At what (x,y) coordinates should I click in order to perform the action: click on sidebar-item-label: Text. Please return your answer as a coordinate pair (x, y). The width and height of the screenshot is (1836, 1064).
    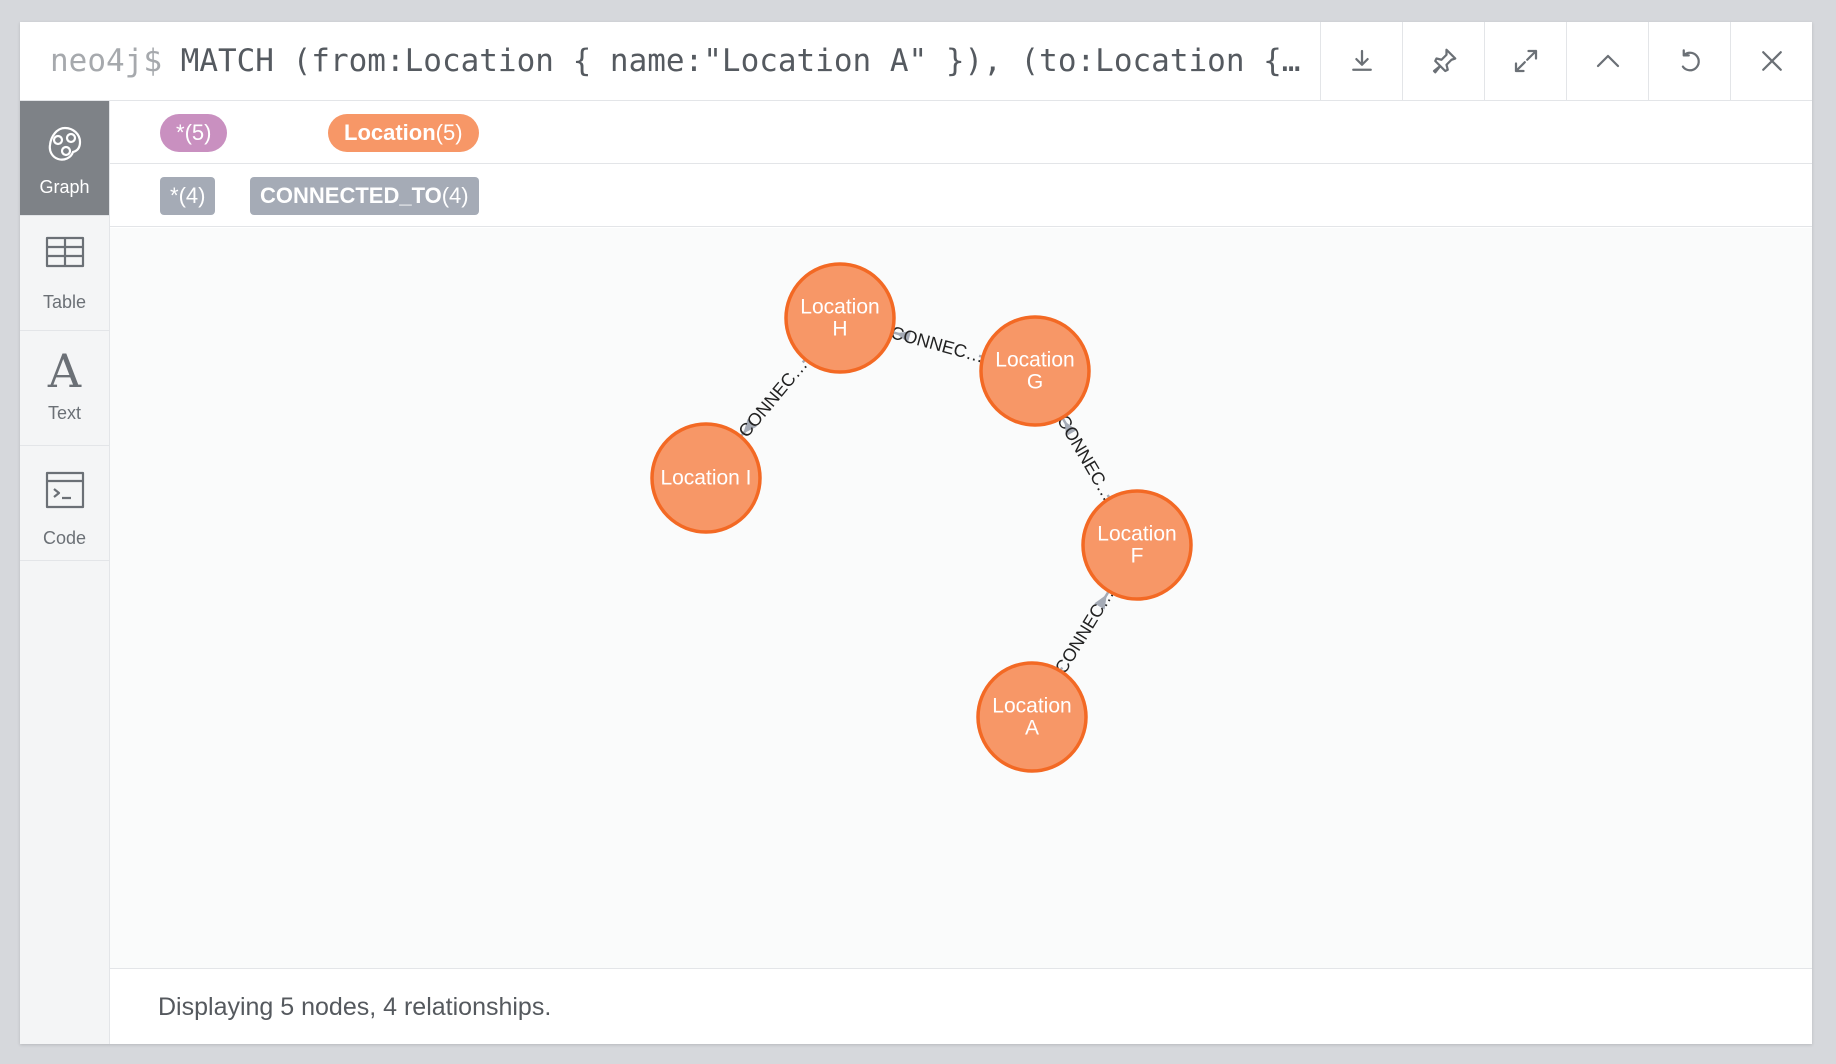
    Looking at the image, I should click on (64, 413).